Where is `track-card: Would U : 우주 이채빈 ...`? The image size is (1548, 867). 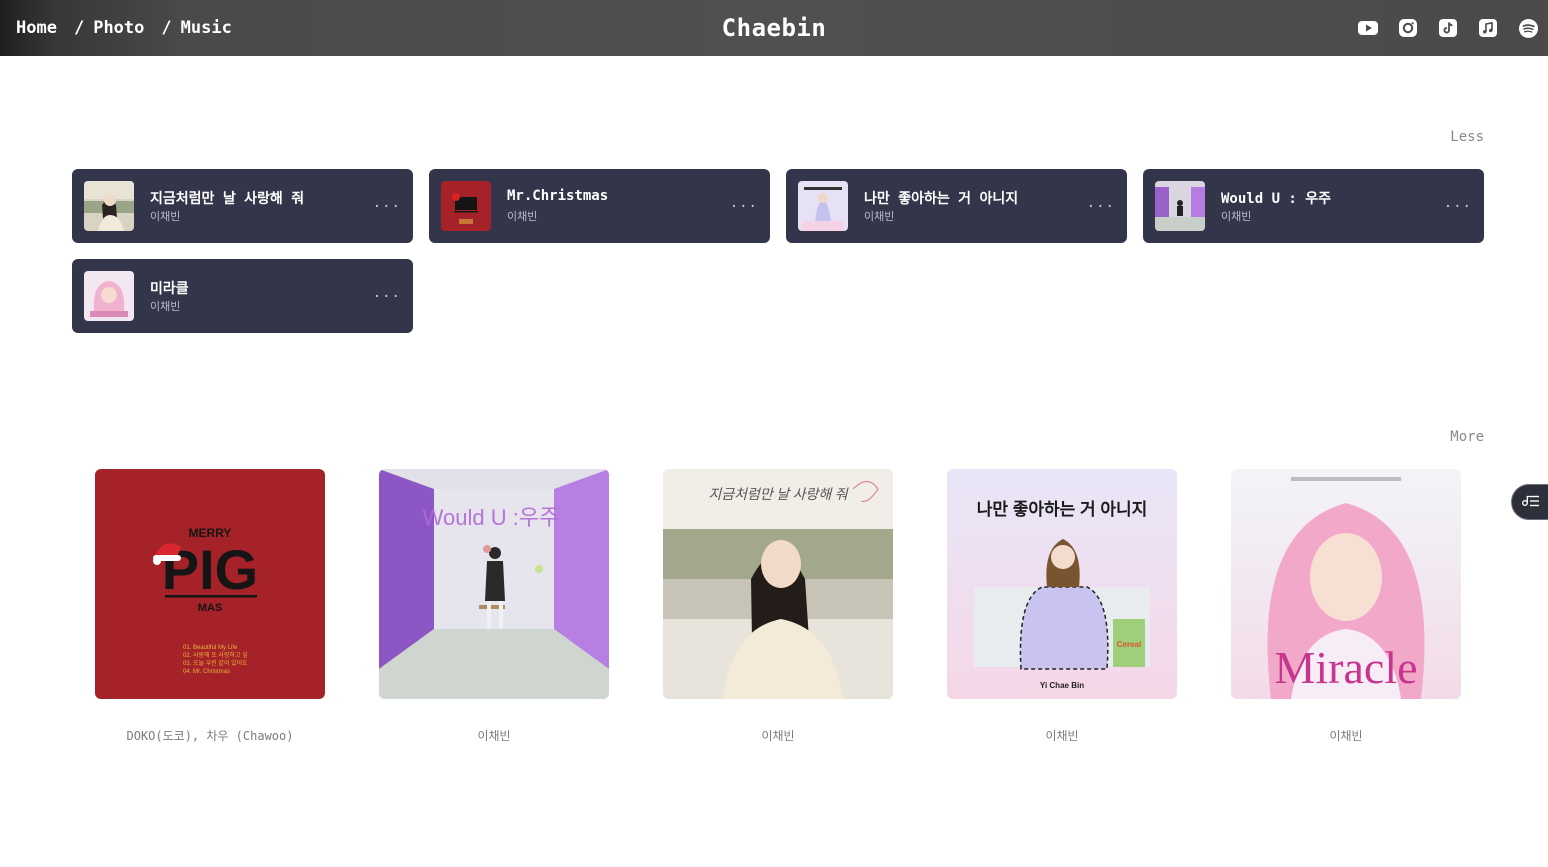
track-card: Would U : 우주 이채빈 ... is located at coordinates (1313, 206).